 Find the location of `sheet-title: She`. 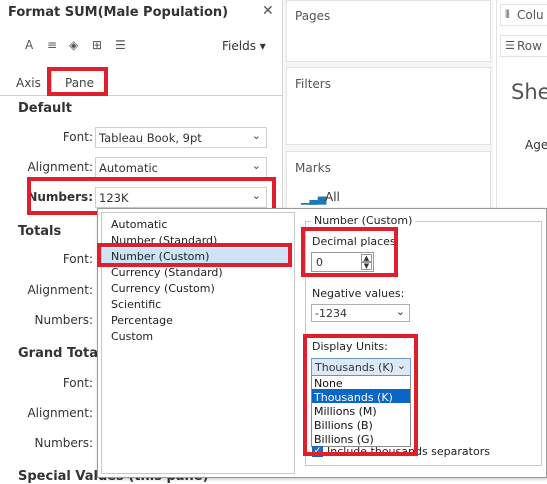

sheet-title: She is located at coordinates (529, 92).